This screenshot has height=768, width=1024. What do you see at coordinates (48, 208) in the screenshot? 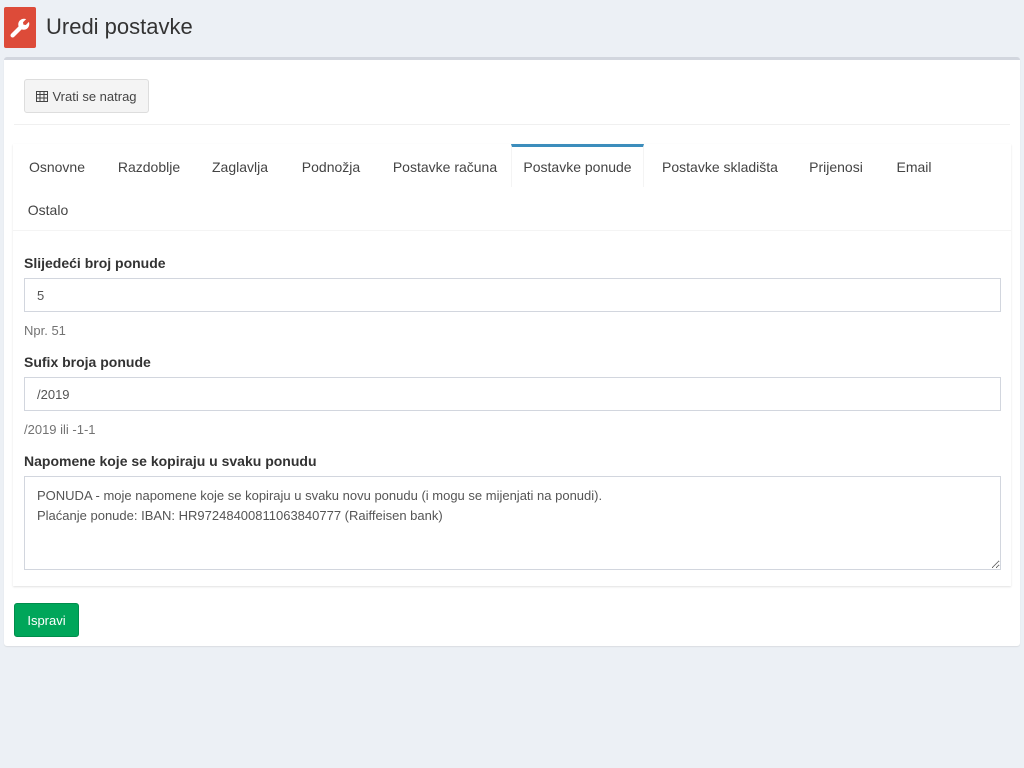
I see `tab-ostalo: Ostalo` at bounding box center [48, 208].